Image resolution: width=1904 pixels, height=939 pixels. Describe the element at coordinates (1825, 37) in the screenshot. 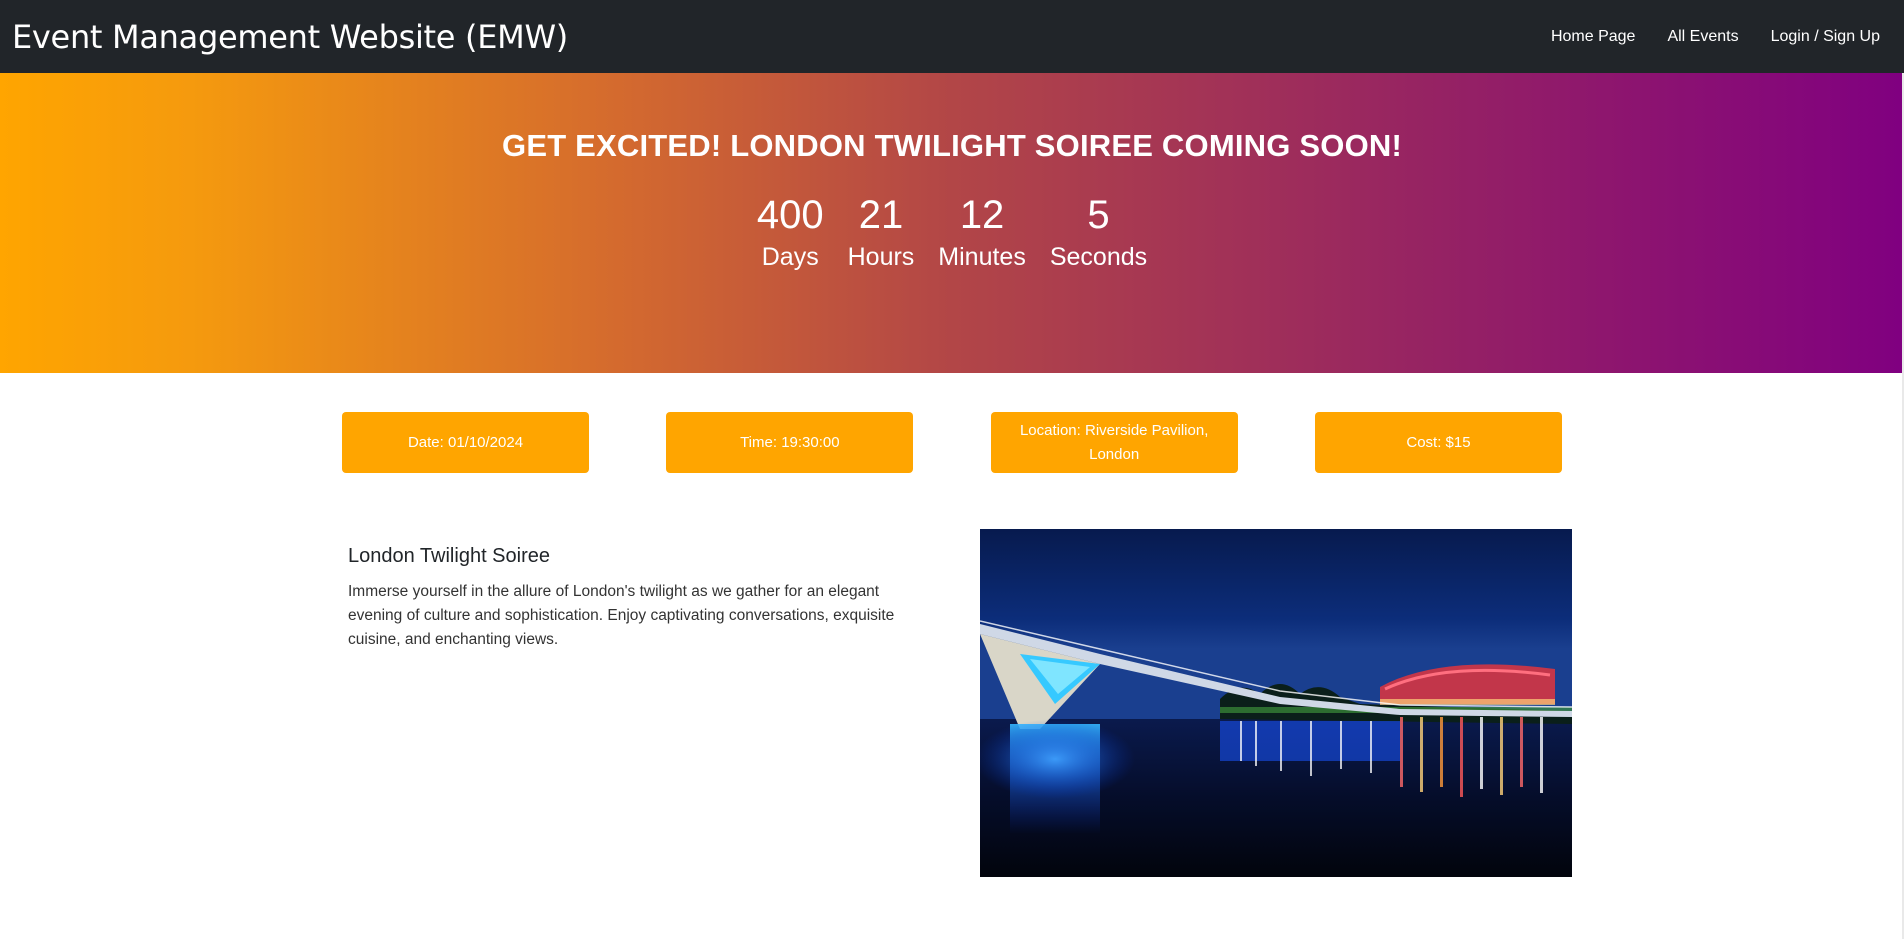

I see `nav-login-signup-link: Login / Sign Up` at that location.